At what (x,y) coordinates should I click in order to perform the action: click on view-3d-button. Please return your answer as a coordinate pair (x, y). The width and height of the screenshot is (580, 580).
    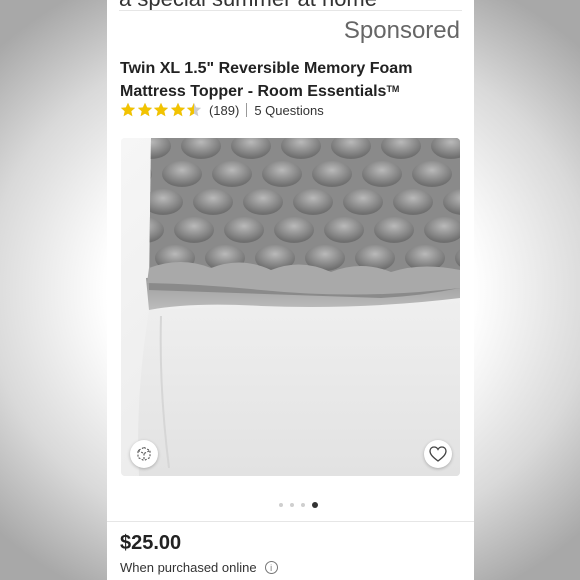
    Looking at the image, I should click on (144, 454).